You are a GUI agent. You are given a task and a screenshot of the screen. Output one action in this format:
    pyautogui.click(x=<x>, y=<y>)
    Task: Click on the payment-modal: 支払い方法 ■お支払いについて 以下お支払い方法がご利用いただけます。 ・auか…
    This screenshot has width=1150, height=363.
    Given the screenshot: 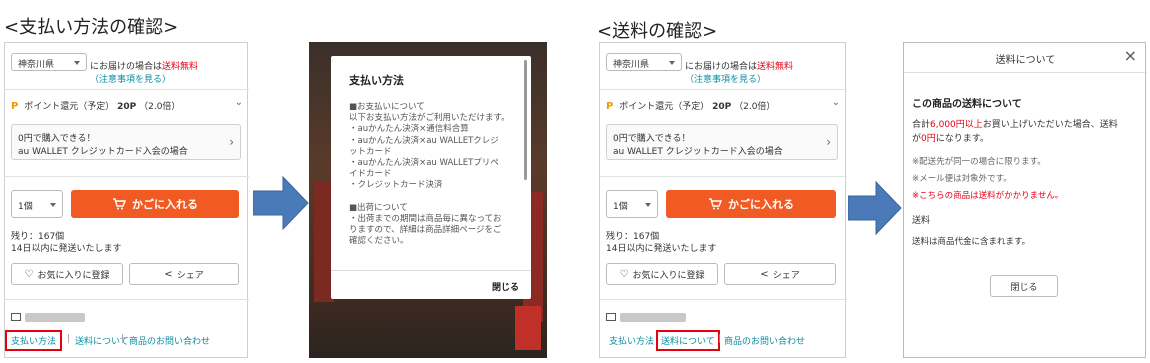 What is the action you would take?
    pyautogui.click(x=431, y=177)
    